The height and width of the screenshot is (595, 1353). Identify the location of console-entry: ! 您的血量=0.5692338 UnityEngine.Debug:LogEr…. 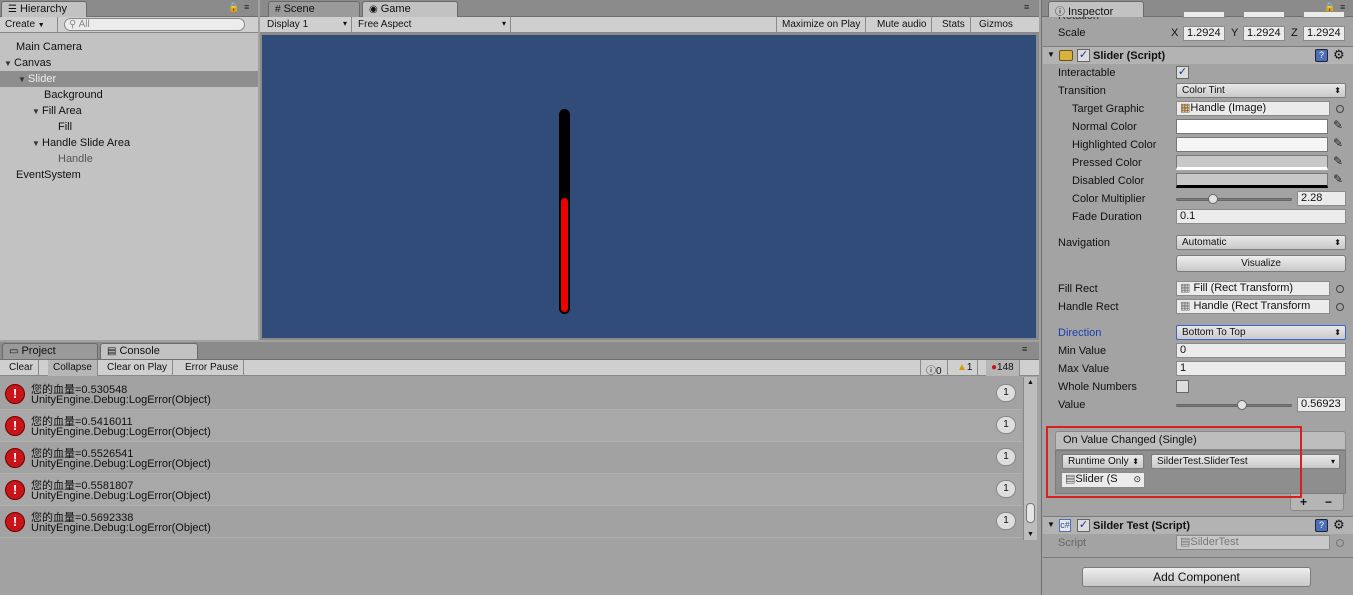
(511, 522).